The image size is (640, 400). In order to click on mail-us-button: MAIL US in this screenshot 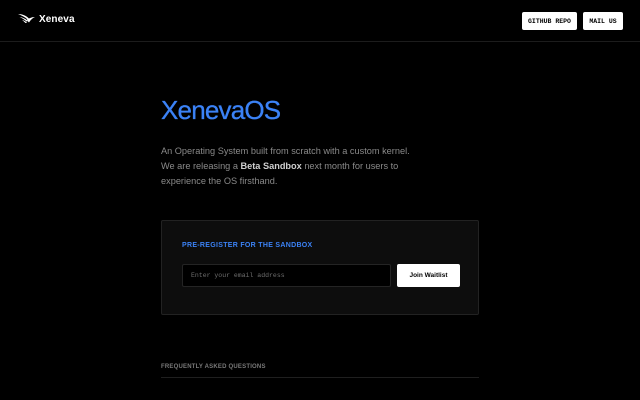, I will do `click(603, 21)`.